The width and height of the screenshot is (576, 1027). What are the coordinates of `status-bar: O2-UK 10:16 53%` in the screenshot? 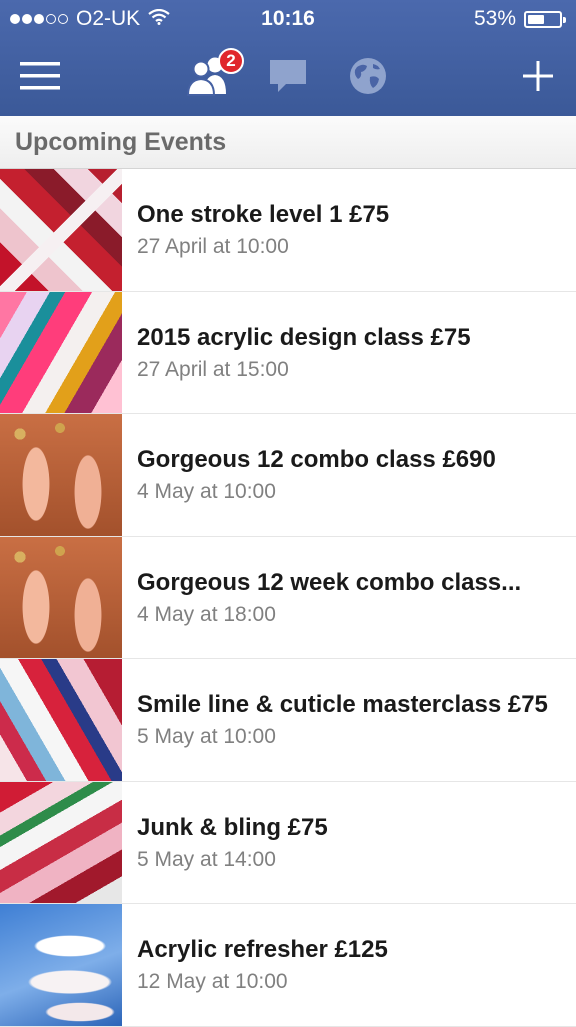 It's located at (288, 19).